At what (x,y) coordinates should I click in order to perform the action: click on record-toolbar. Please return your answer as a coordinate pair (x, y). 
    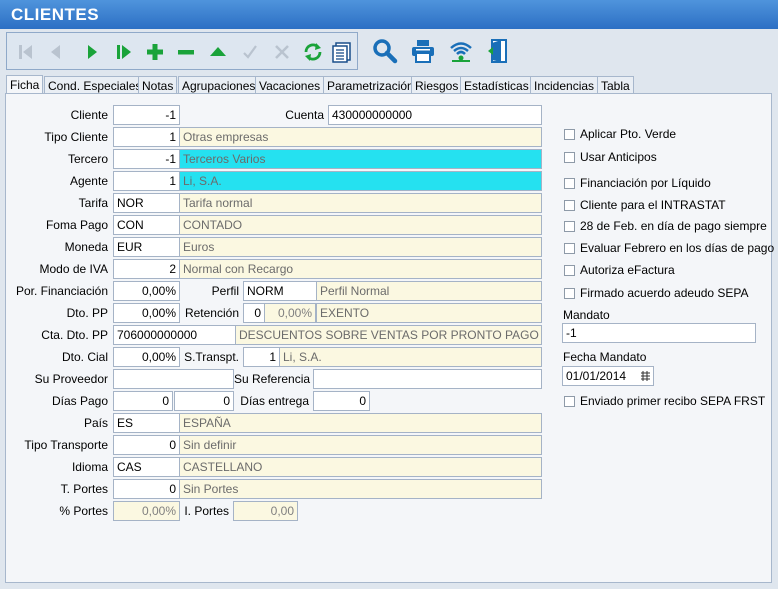
    Looking at the image, I should click on (182, 51).